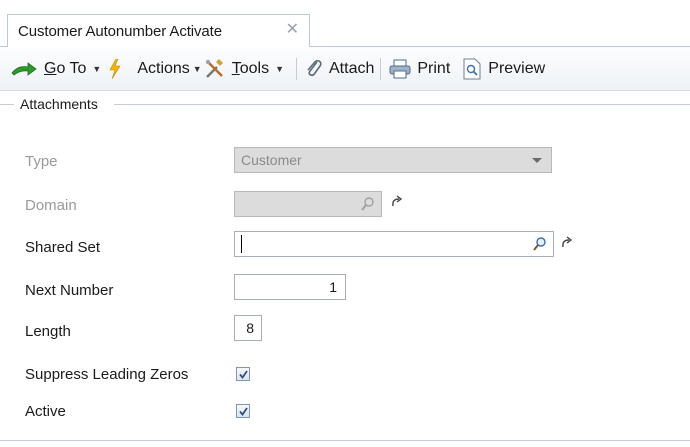 The width and height of the screenshot is (690, 447). What do you see at coordinates (333, 287) in the screenshot?
I see `next-number-value: 1` at bounding box center [333, 287].